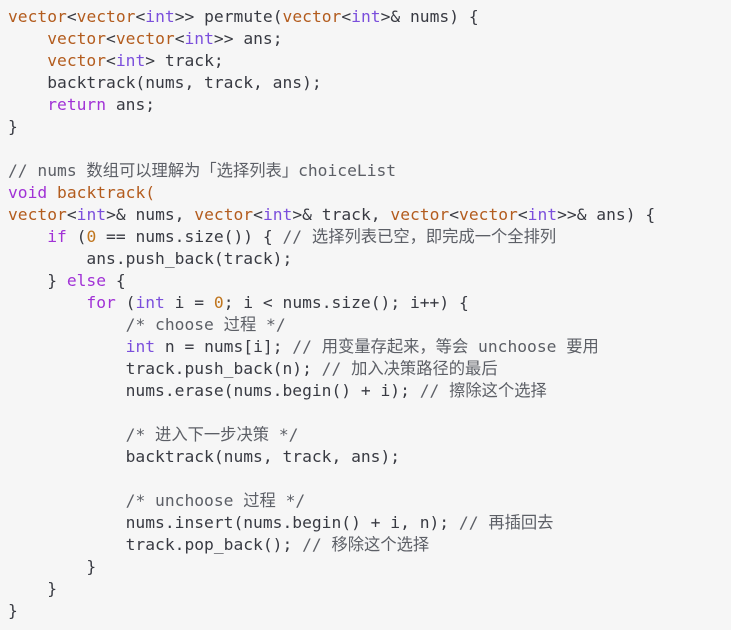 The height and width of the screenshot is (630, 731). What do you see at coordinates (346, 302) in the screenshot?
I see `code-token: ; i < nums.size(); i++) {` at bounding box center [346, 302].